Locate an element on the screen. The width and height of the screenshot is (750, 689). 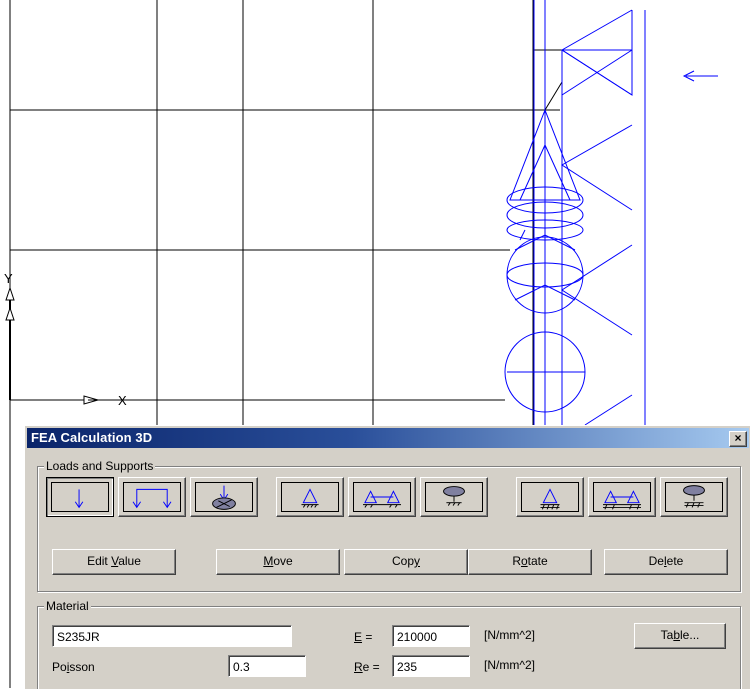
move-button: Move is located at coordinates (278, 562).